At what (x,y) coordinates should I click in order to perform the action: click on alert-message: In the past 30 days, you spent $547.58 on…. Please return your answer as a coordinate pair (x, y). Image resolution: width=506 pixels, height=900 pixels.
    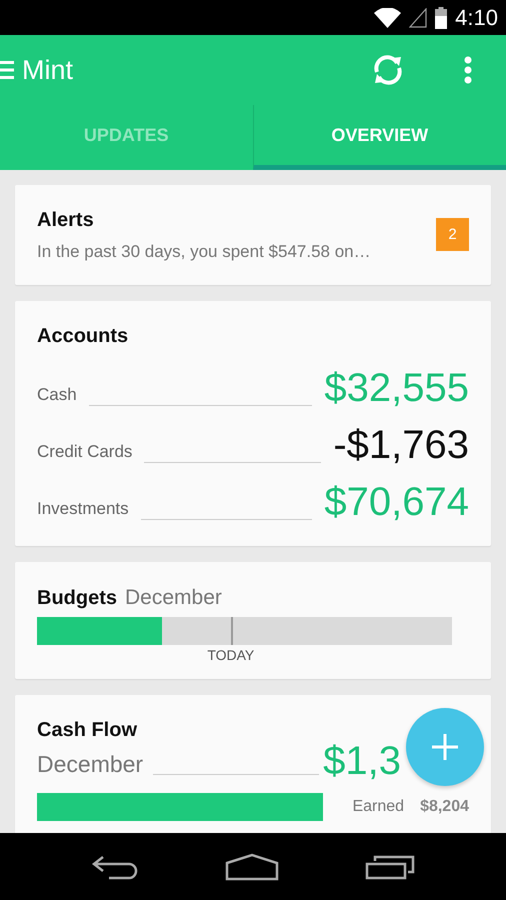
    Looking at the image, I should click on (204, 252).